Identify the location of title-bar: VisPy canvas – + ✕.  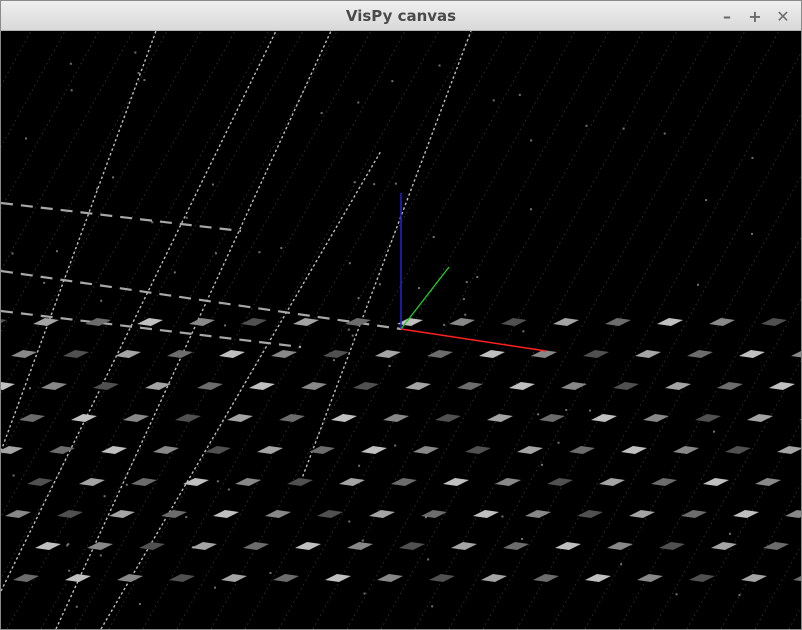
(401, 16).